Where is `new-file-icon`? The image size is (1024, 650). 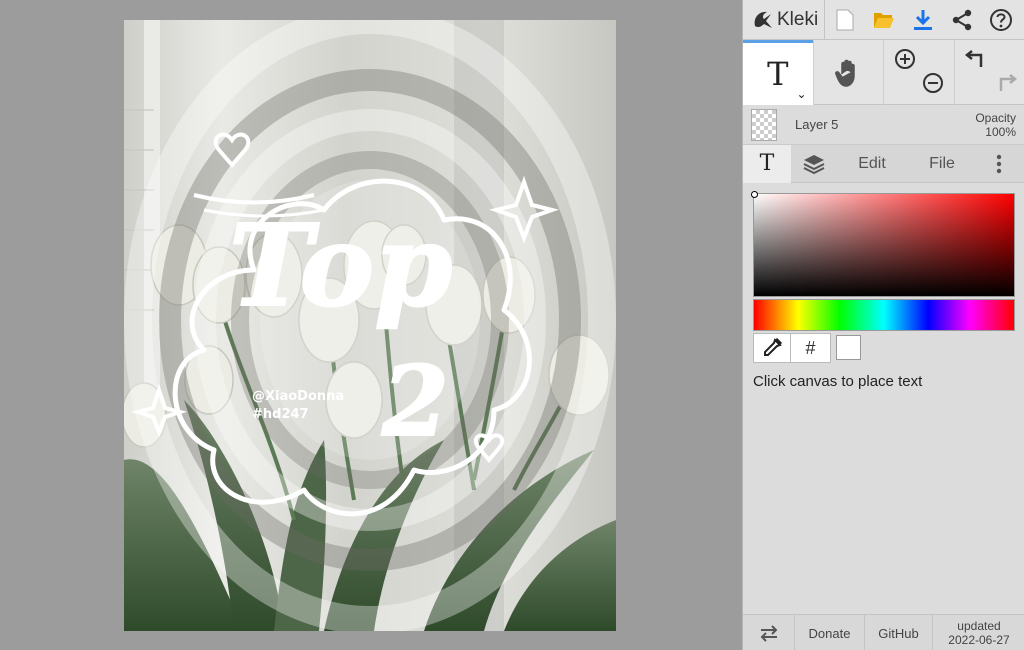 new-file-icon is located at coordinates (845, 19).